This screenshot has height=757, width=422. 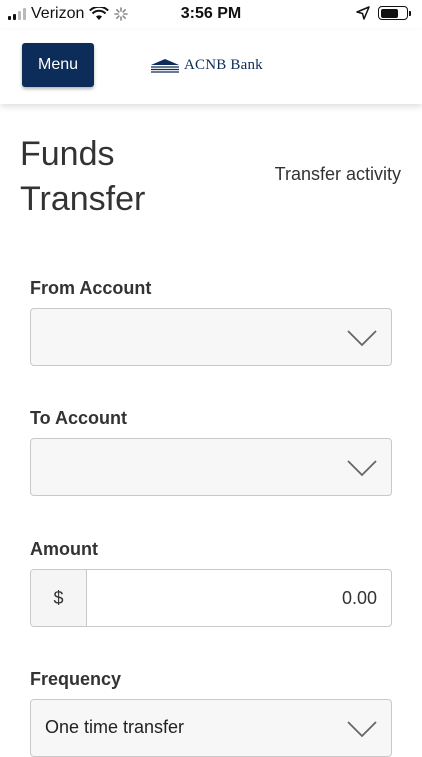 I want to click on page-title: Funds Transfer, so click(x=120, y=177).